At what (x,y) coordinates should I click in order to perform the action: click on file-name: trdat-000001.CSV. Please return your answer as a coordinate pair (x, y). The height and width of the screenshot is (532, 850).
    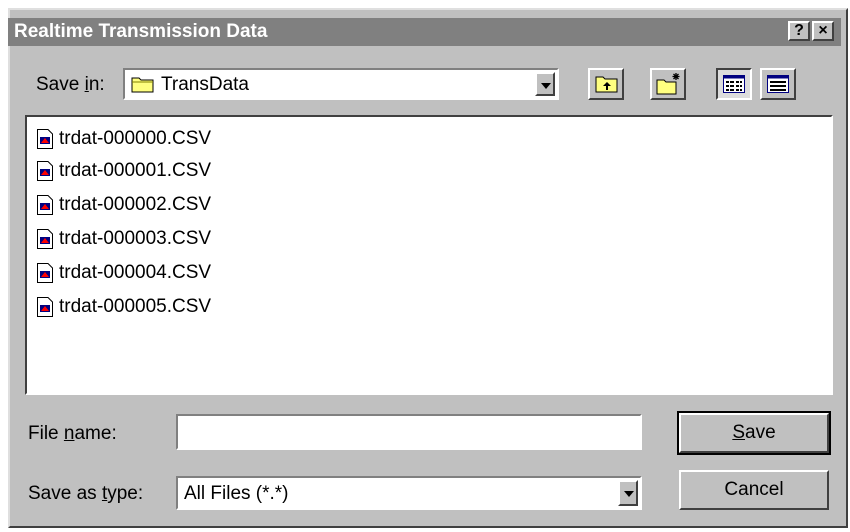
    Looking at the image, I should click on (135, 170).